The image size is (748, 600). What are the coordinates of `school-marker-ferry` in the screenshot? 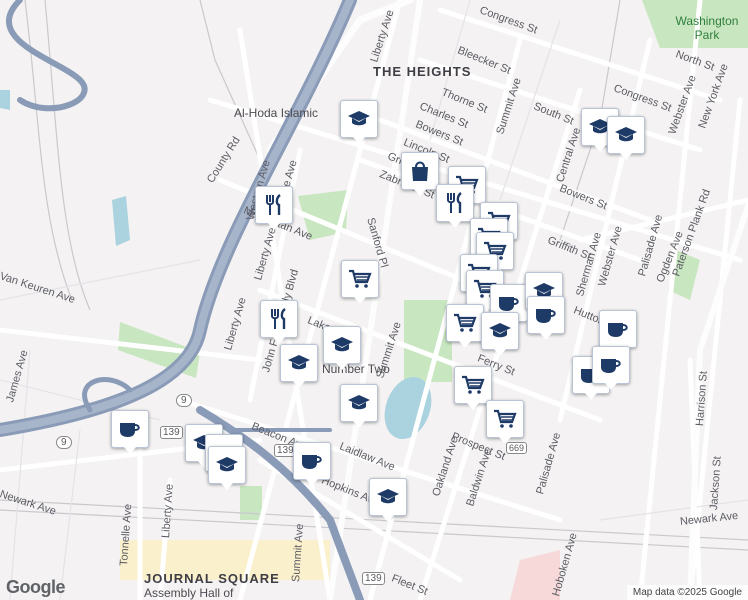 It's located at (500, 334).